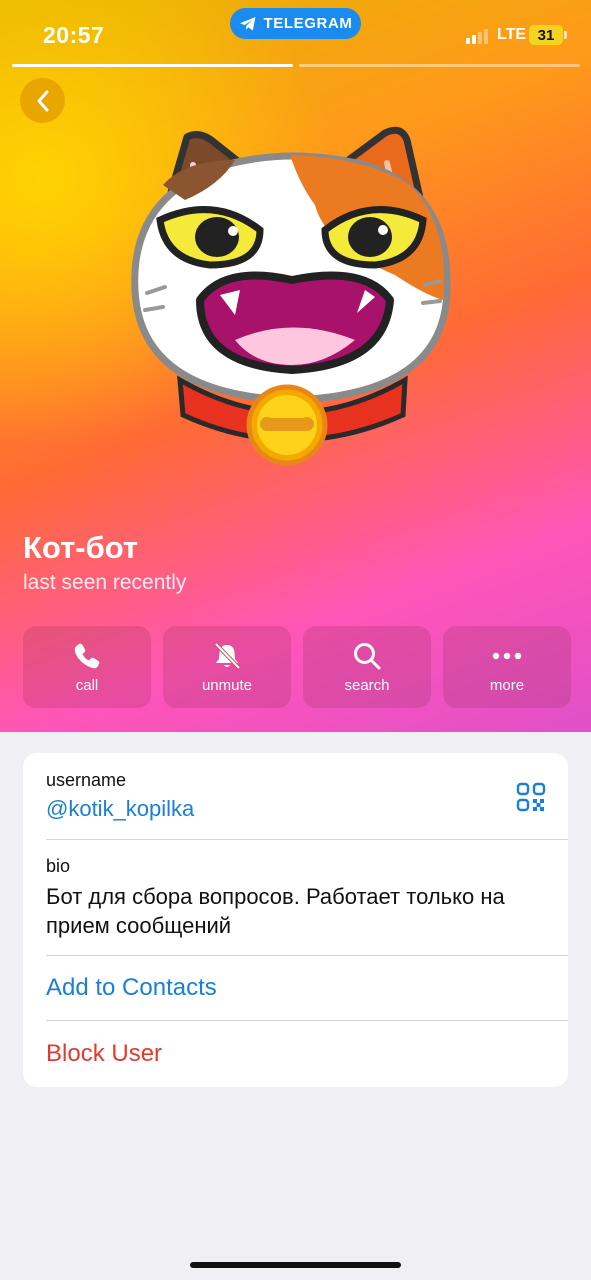 This screenshot has width=591, height=1280. Describe the element at coordinates (87, 655) in the screenshot. I see `phone-icon` at that location.